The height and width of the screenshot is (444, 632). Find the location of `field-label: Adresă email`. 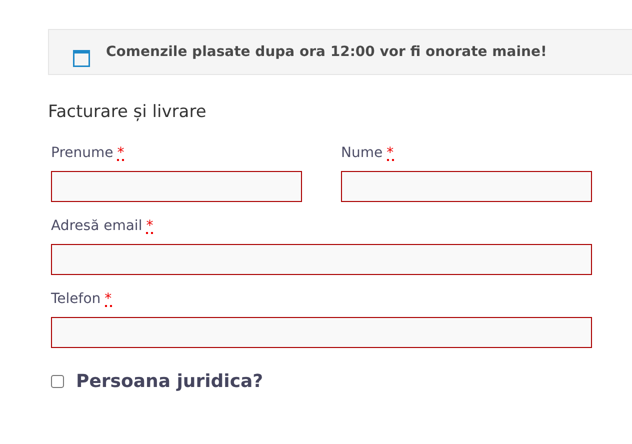

field-label: Adresă email is located at coordinates (96, 226).